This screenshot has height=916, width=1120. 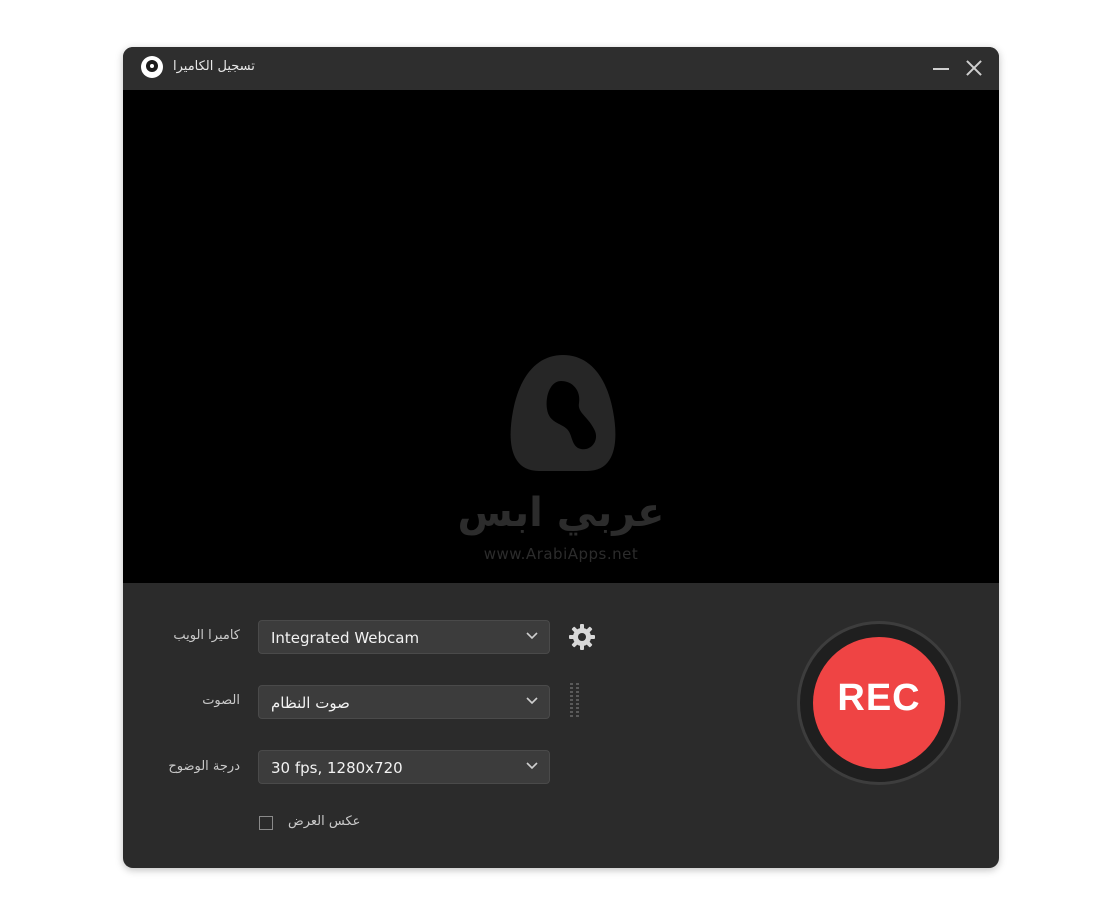 What do you see at coordinates (152, 67) in the screenshot?
I see `app-icon` at bounding box center [152, 67].